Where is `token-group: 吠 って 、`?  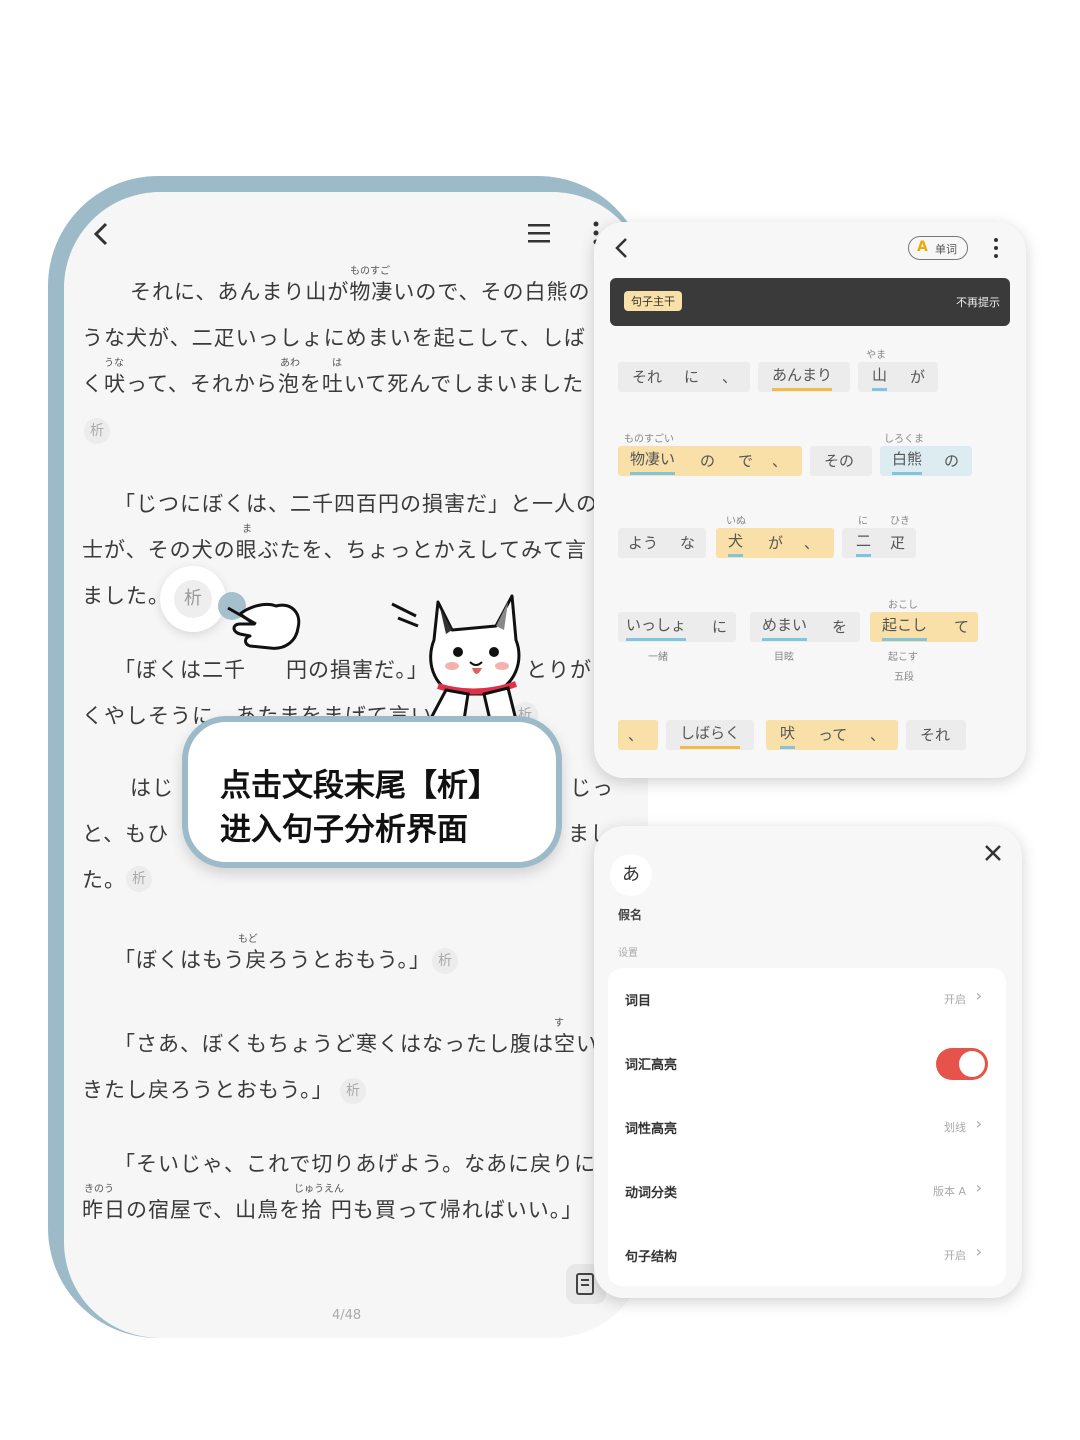 token-group: 吠 って 、 is located at coordinates (832, 735).